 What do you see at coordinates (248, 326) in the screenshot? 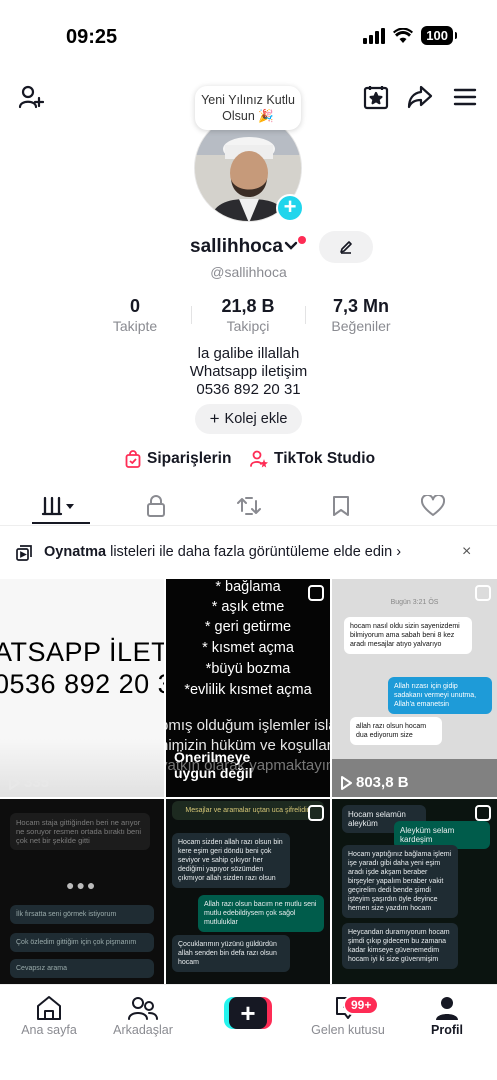
I see `followers-label: Takipçi` at bounding box center [248, 326].